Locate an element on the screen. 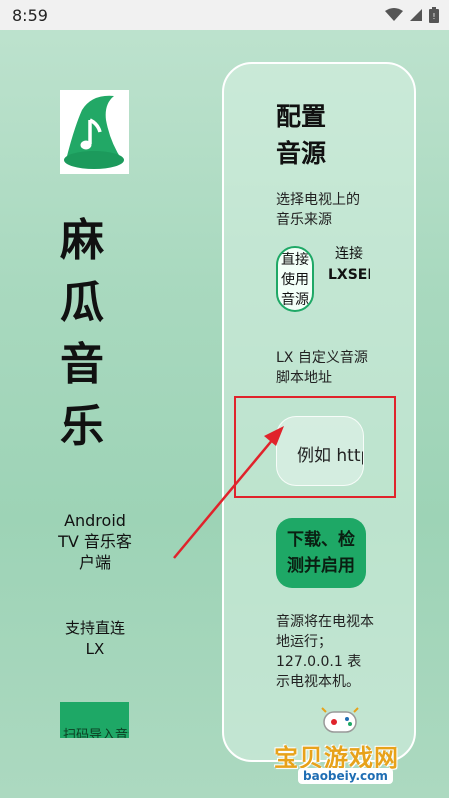 Image resolution: width=449 pixels, height=798 pixels. watermark: 宝贝游戏网 baobeiy.com is located at coordinates (357, 748).